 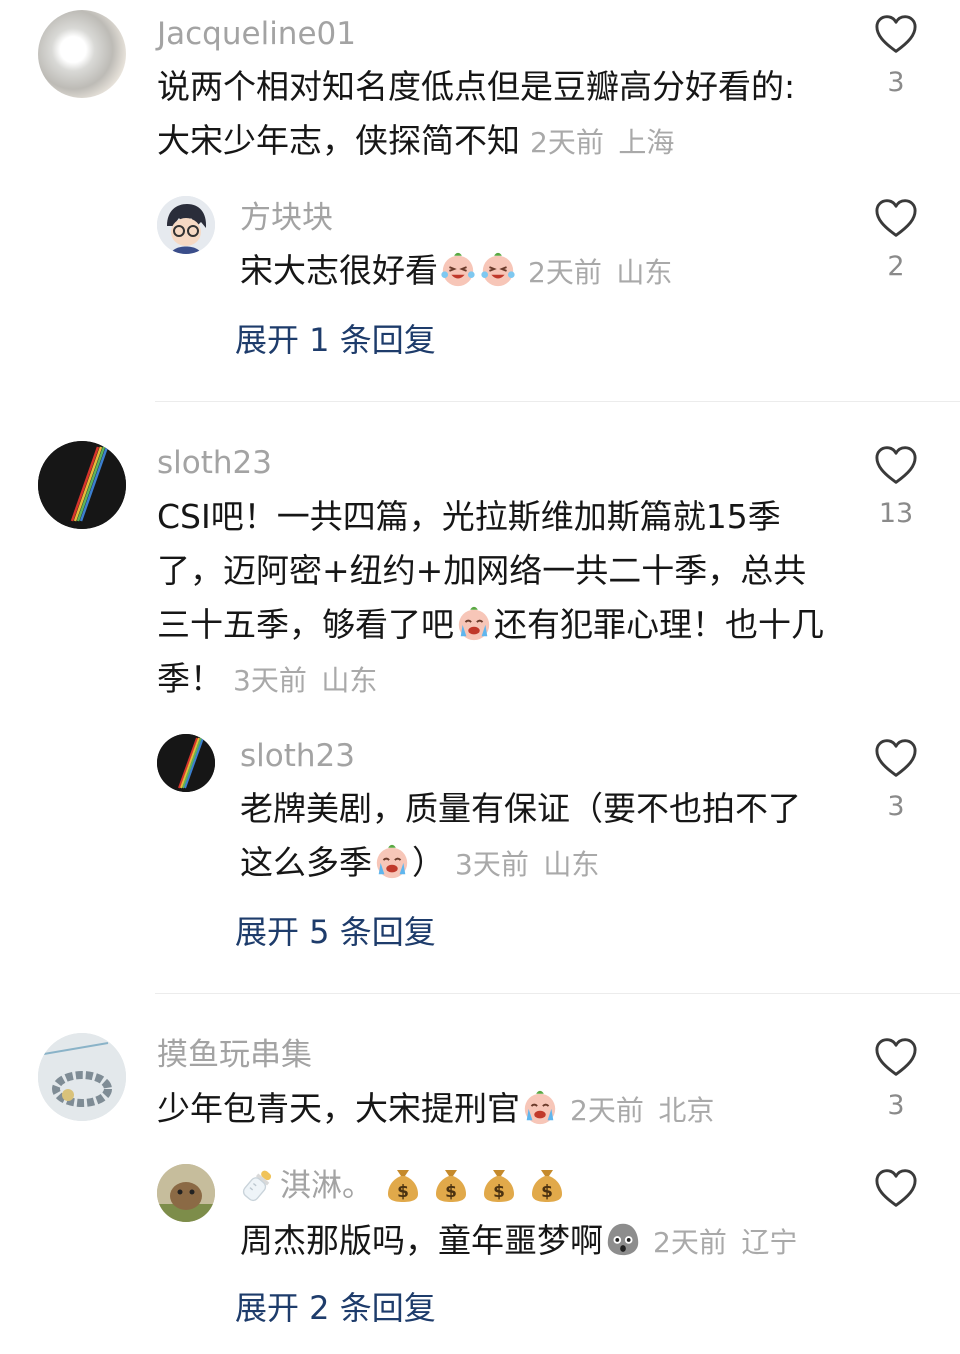 What do you see at coordinates (896, 240) in the screenshot?
I see `like-button: 2` at bounding box center [896, 240].